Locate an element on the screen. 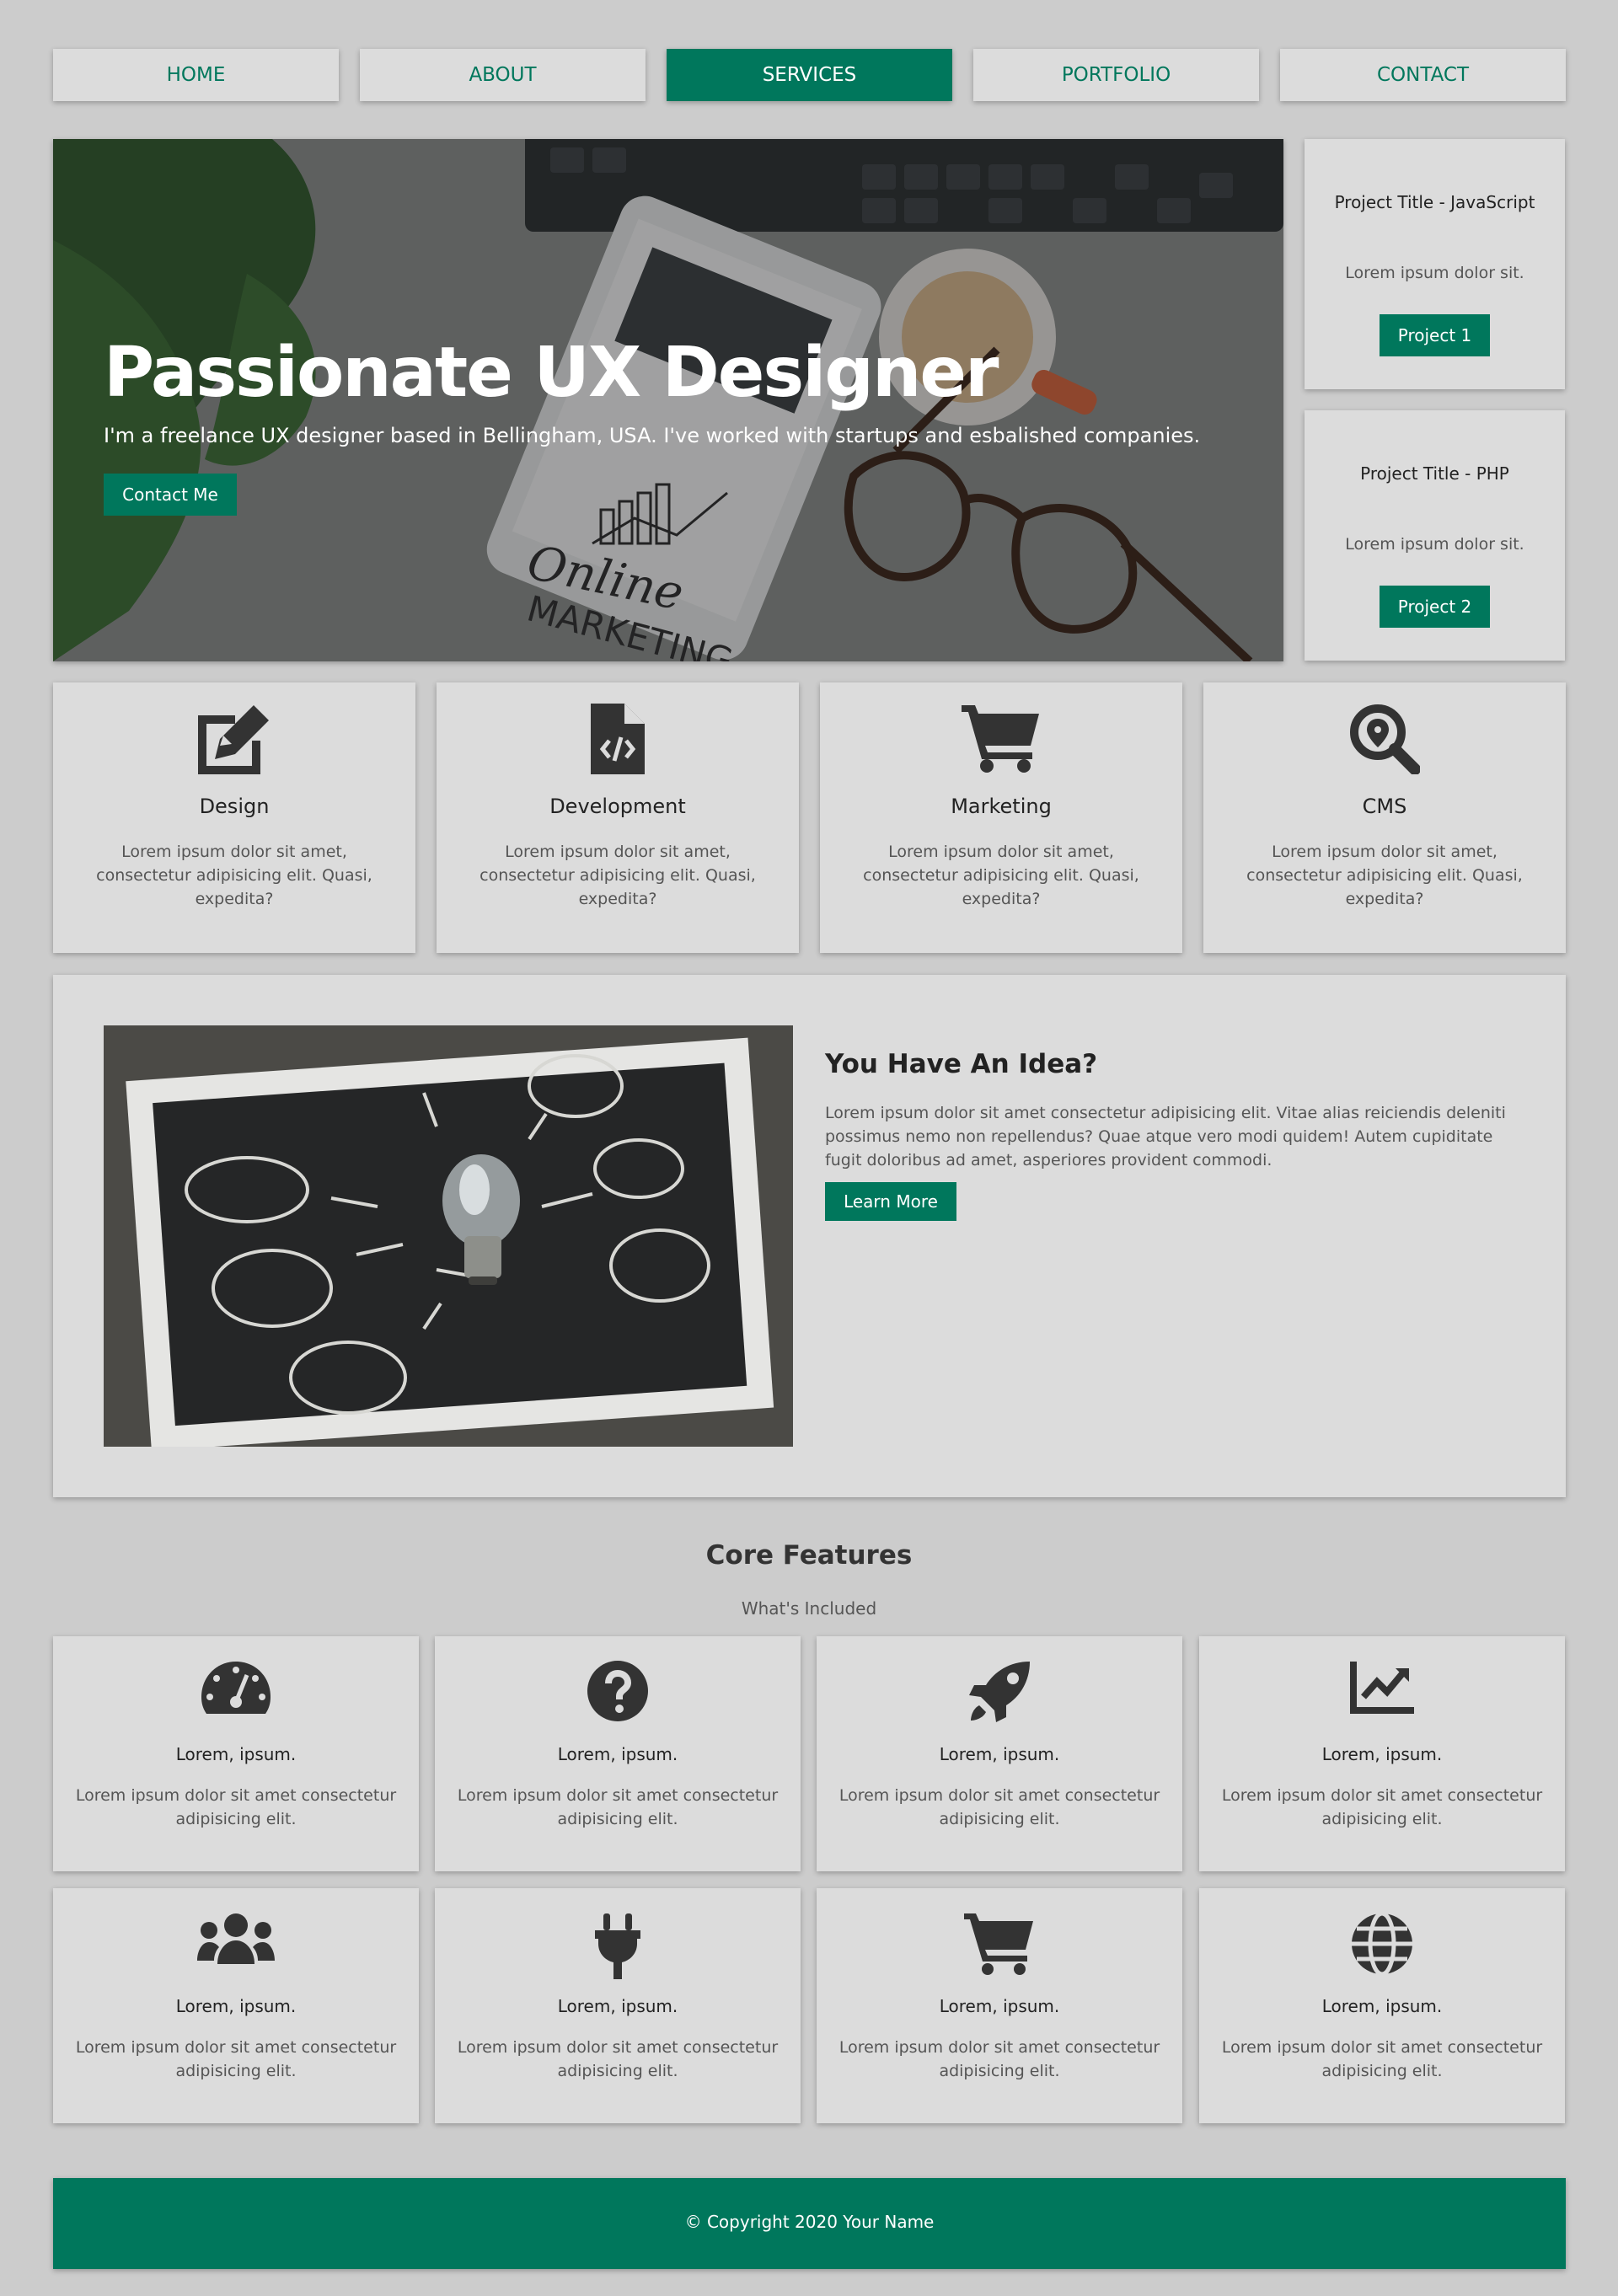 Image resolution: width=1618 pixels, height=2296 pixels. core-features-subtitle: What's Included is located at coordinates (809, 1608).